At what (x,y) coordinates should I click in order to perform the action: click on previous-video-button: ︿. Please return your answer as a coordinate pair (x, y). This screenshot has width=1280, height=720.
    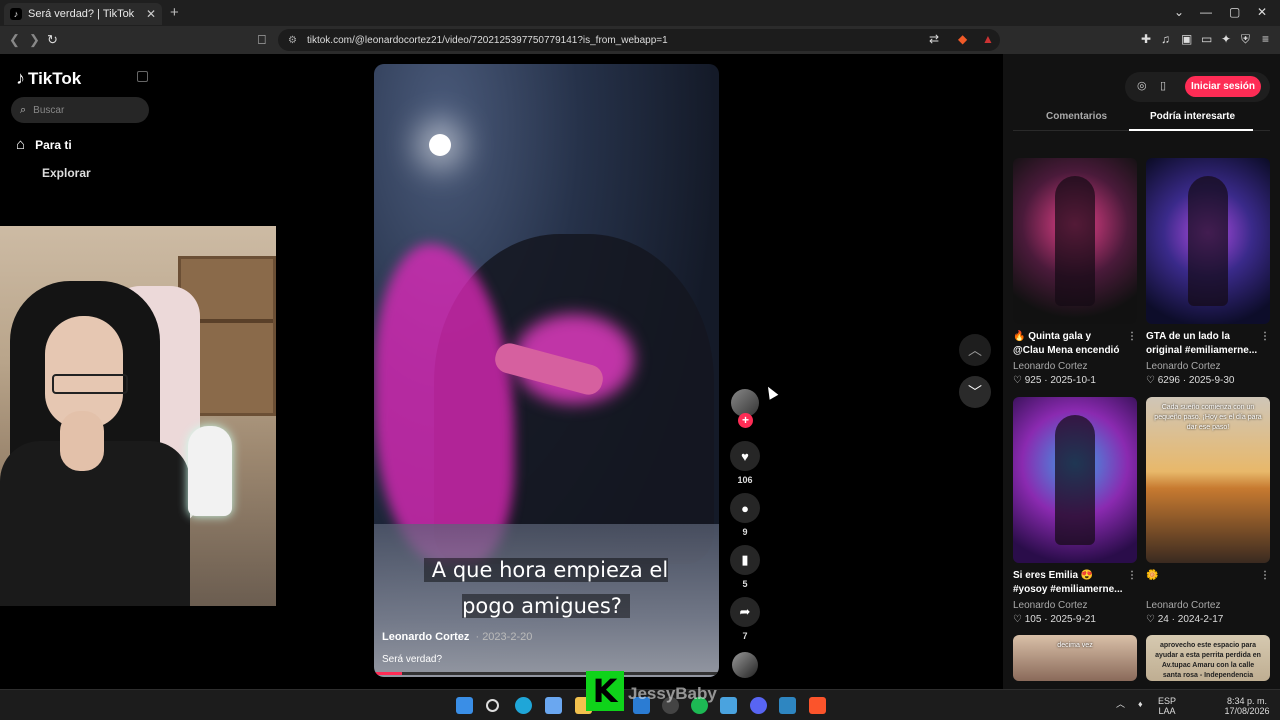
    Looking at the image, I should click on (975, 350).